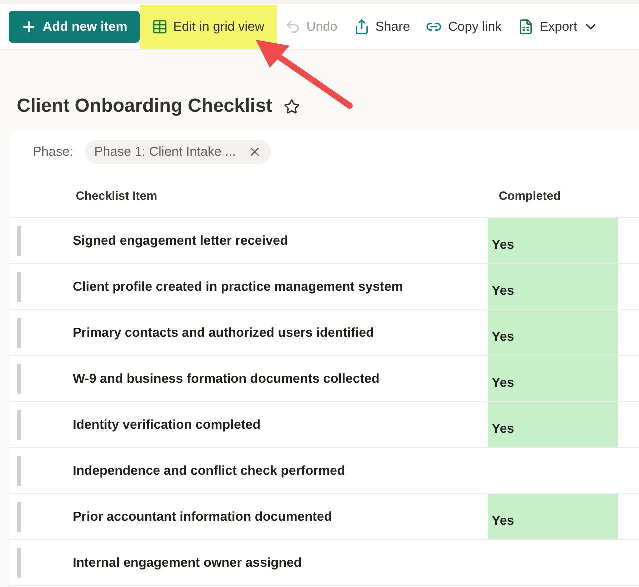 This screenshot has height=587, width=639. I want to click on table-cell-text: Independence and conflict check performed, so click(209, 471).